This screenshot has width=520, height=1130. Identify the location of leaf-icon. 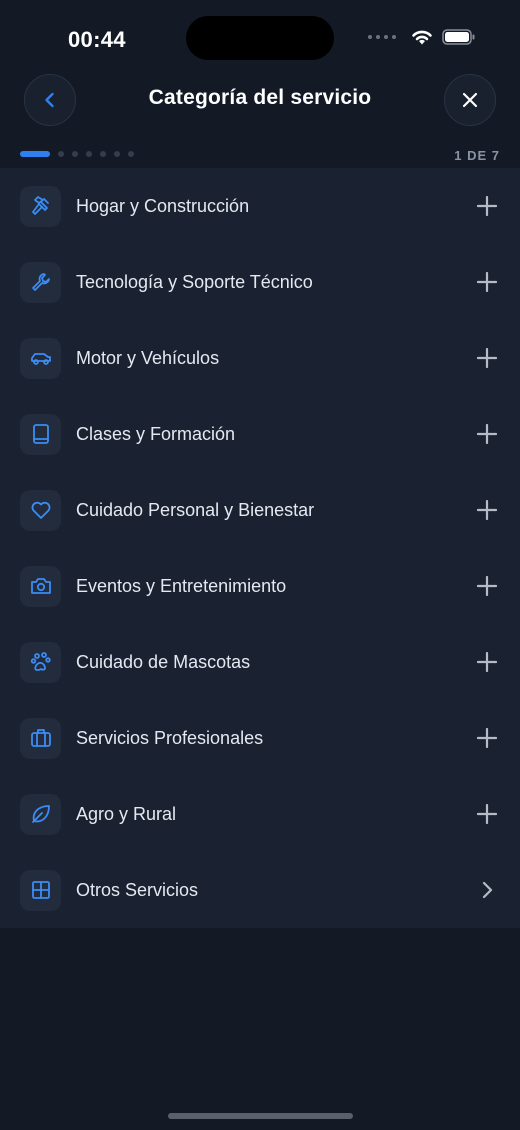
(40, 814).